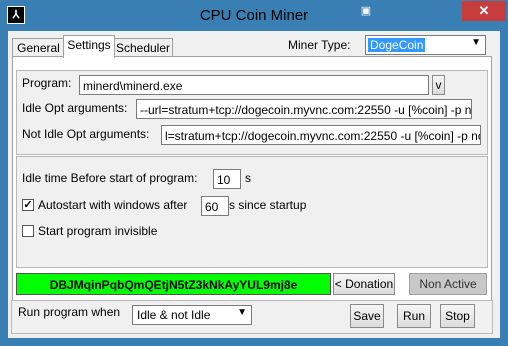  Describe the element at coordinates (89, 46) in the screenshot. I see `tab-settings: Settings` at that location.